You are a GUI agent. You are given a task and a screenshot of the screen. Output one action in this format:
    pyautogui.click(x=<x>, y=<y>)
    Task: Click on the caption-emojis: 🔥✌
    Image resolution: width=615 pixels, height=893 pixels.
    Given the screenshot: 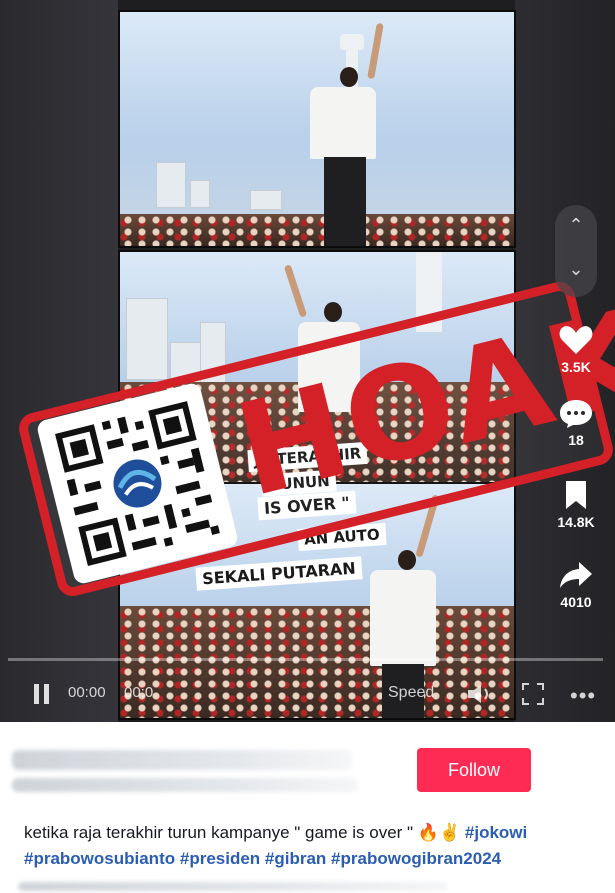 What is the action you would take?
    pyautogui.click(x=439, y=832)
    